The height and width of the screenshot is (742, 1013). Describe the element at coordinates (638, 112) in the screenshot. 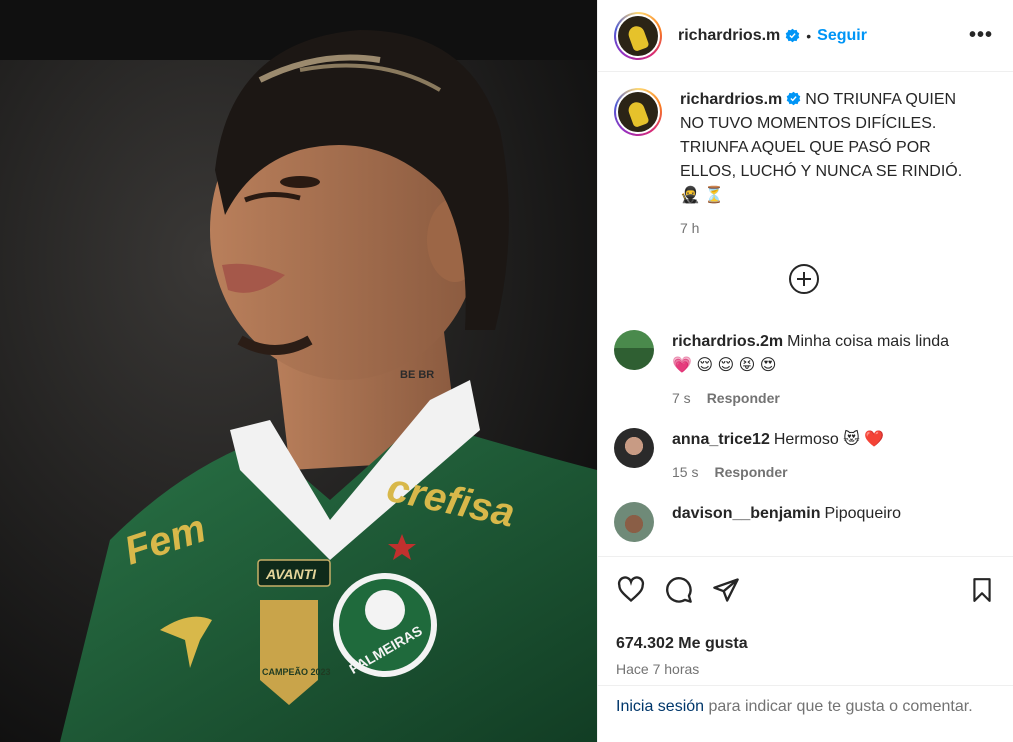

I see `caption-author-avatar` at that location.